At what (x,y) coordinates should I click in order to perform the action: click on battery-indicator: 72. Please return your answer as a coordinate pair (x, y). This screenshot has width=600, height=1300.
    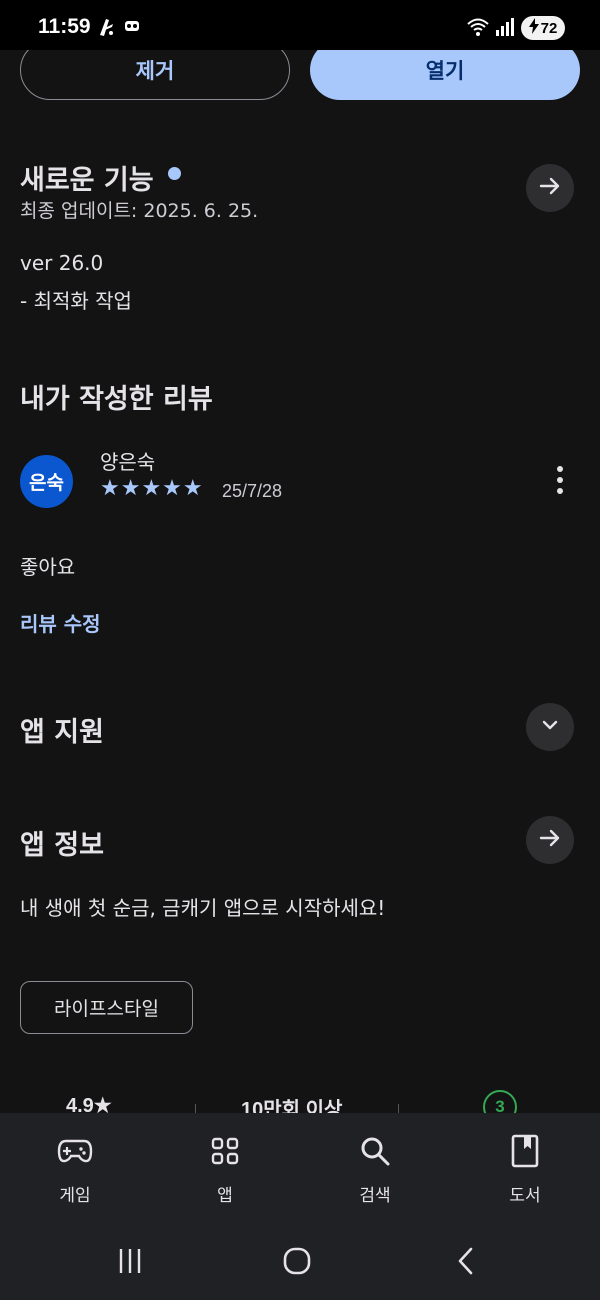
    Looking at the image, I should click on (543, 28).